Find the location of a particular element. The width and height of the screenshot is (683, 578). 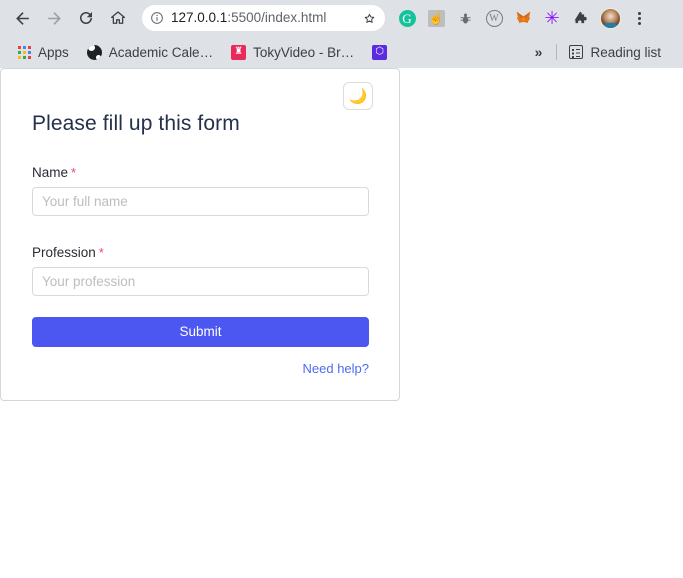

puzzle-glyph is located at coordinates (580, 17).